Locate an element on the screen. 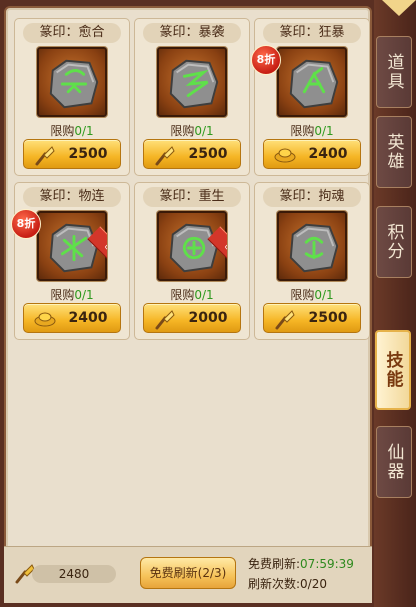 Image resolution: width=416 pixels, height=607 pixels. tab-label: 技能 is located at coordinates (392, 370).